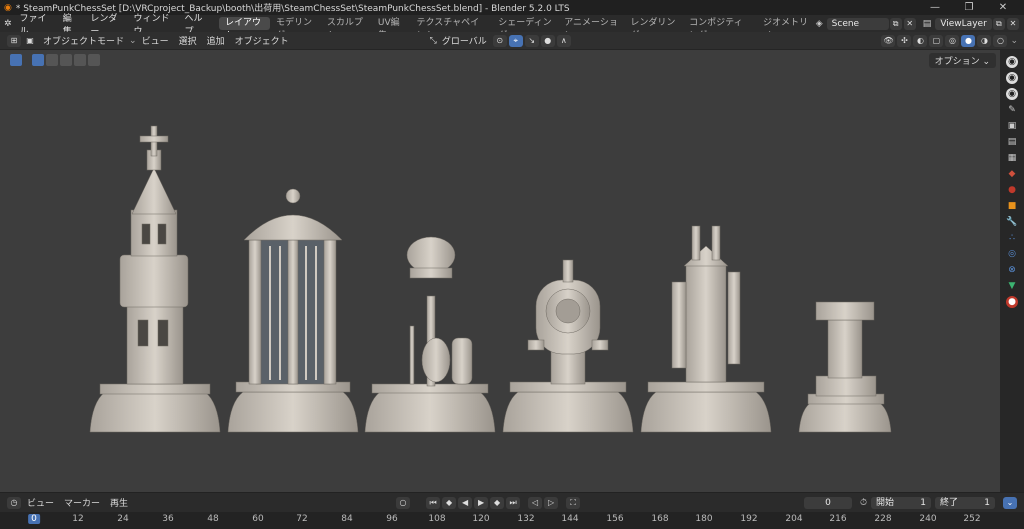 The height and width of the screenshot is (529, 1024). I want to click on tab-rendering: レンダリング, so click(653, 29).